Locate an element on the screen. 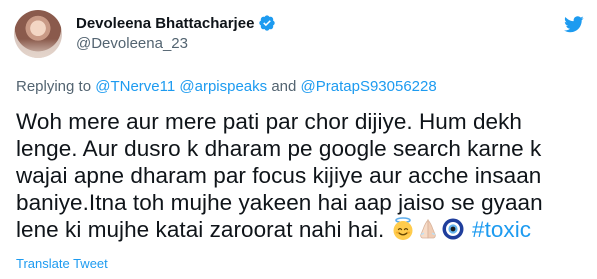 Image resolution: width=597 pixels, height=279 pixels. avatar is located at coordinates (38, 34).